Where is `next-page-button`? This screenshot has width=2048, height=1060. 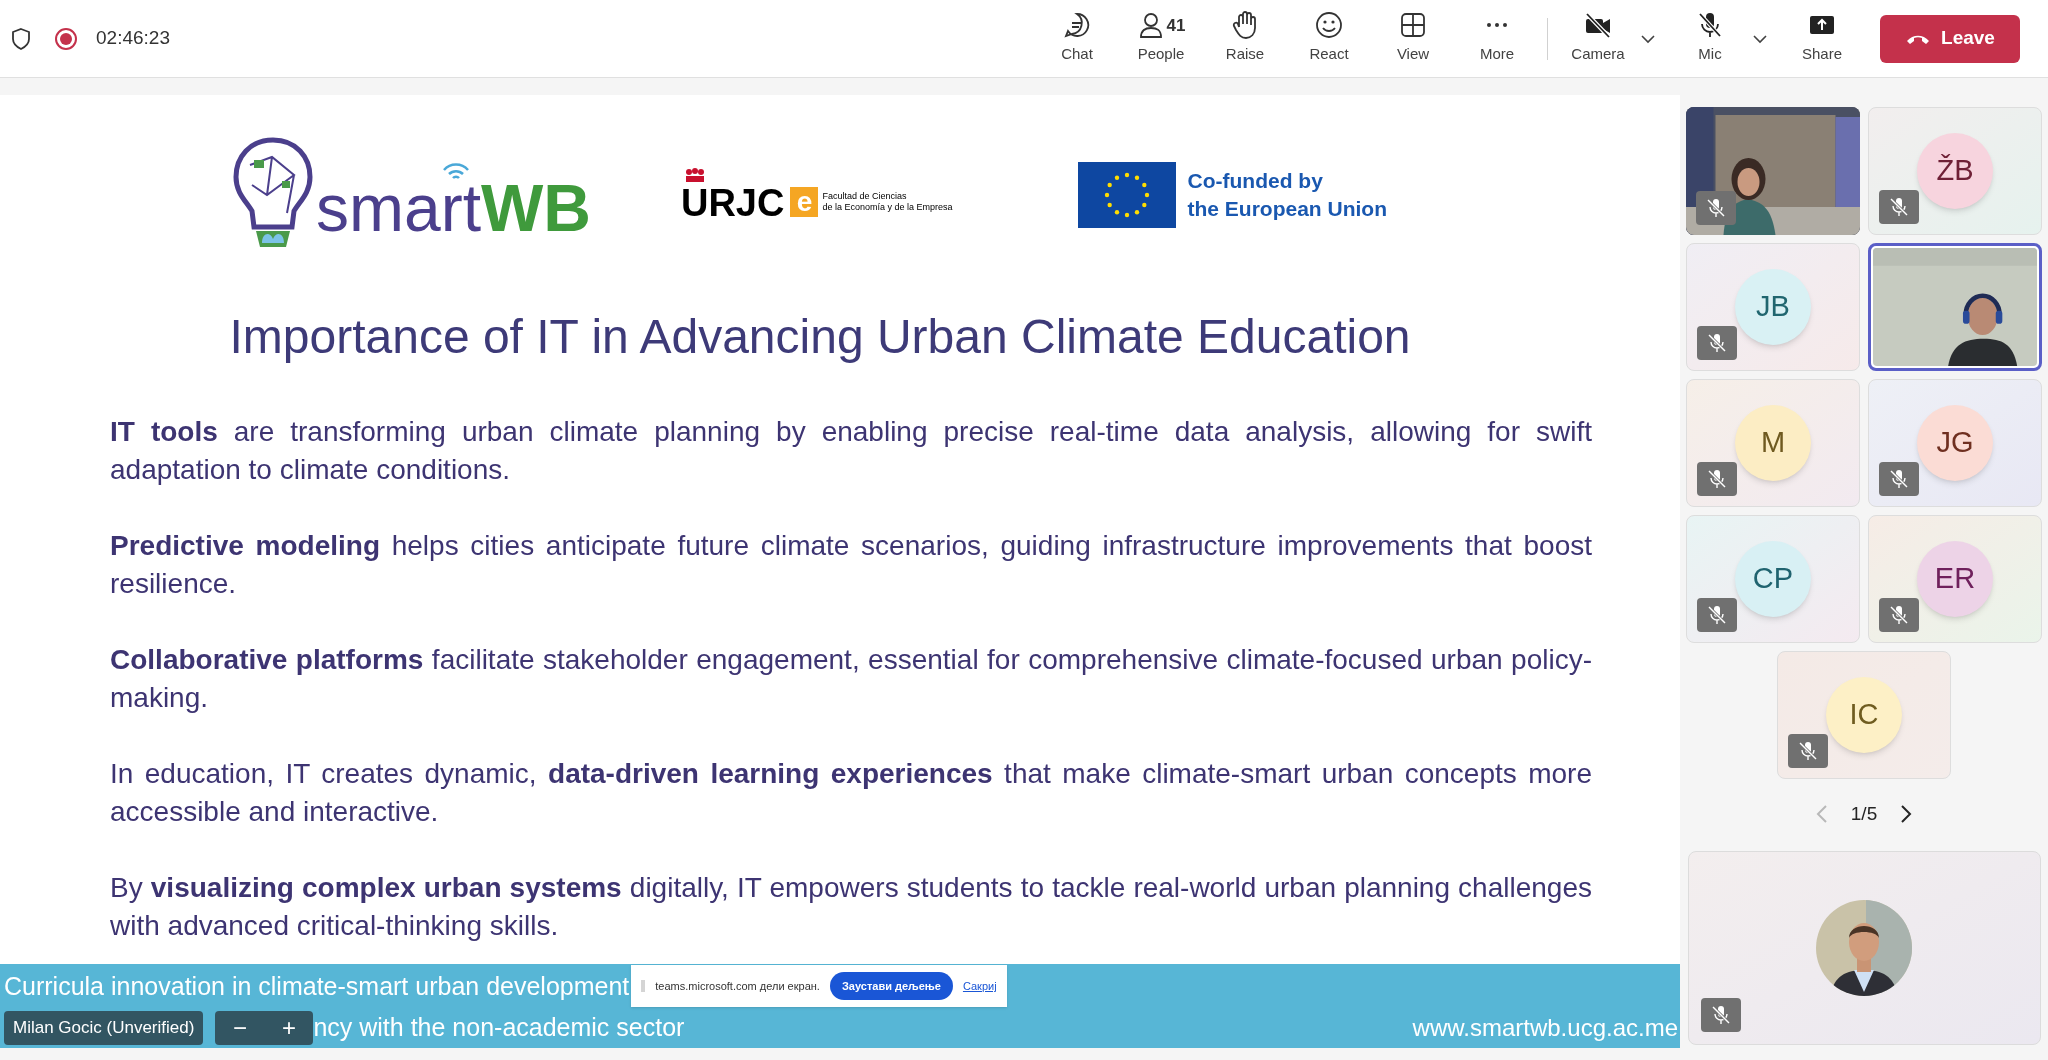 next-page-button is located at coordinates (1906, 814).